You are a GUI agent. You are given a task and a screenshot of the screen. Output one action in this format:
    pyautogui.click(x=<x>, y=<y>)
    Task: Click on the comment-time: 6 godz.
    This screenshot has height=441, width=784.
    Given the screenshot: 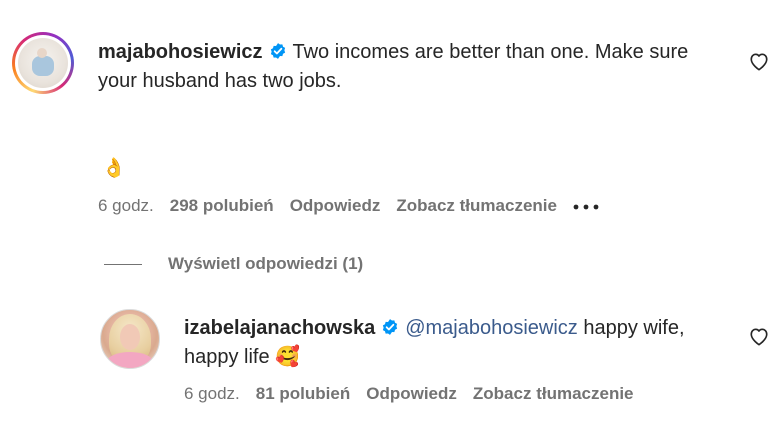 What is the action you would take?
    pyautogui.click(x=126, y=205)
    